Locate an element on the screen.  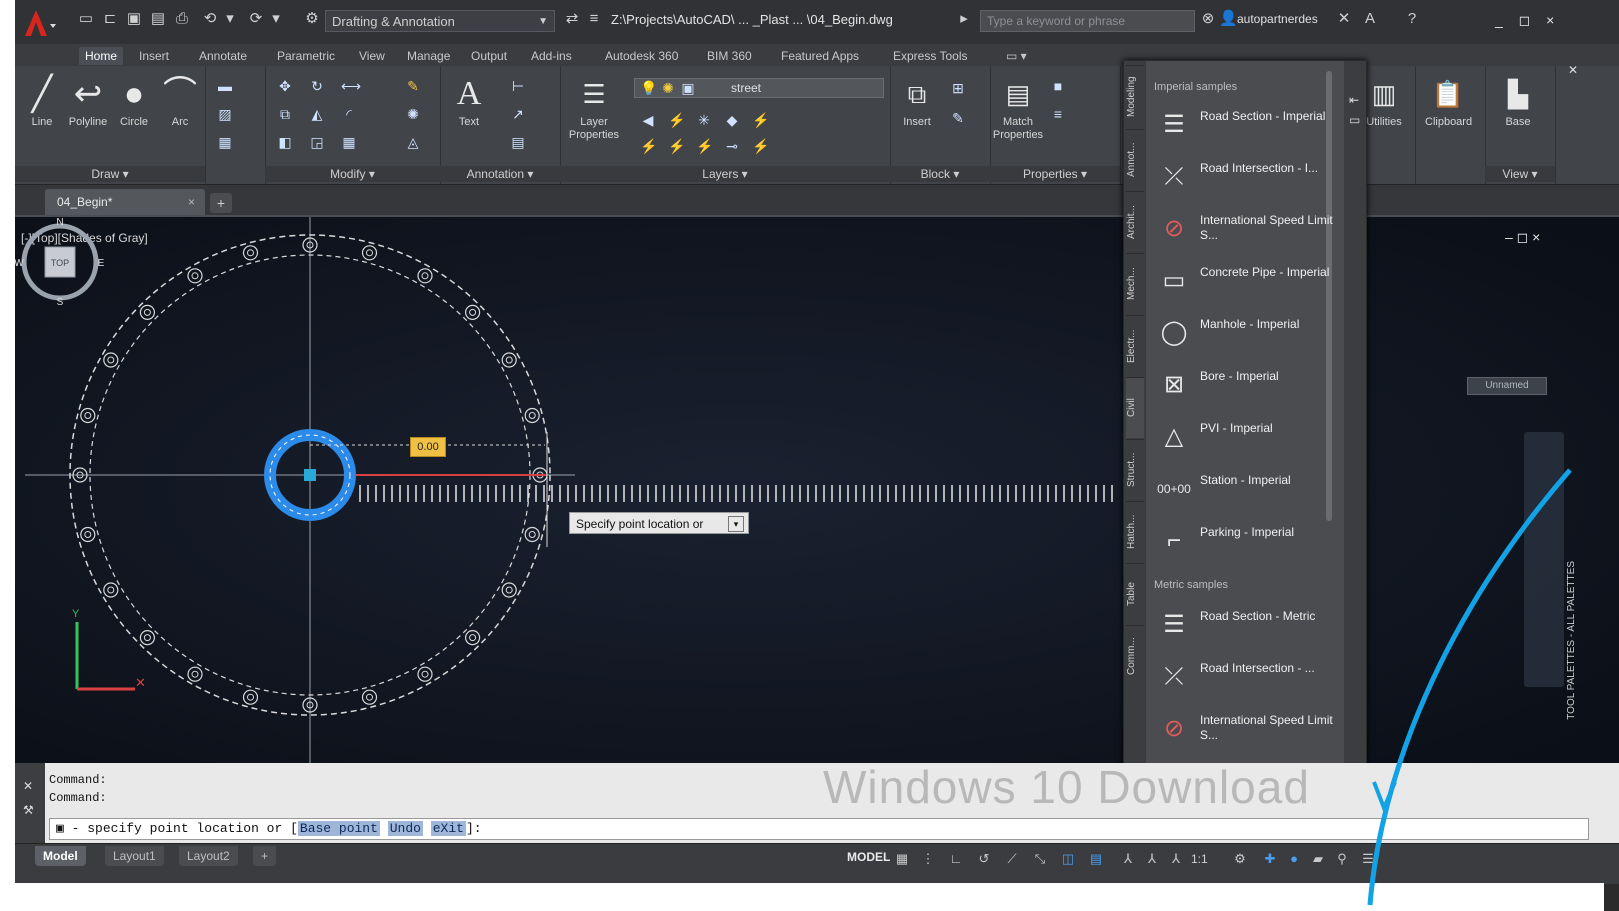
blue-arrow-curve is located at coordinates (1469, 687).